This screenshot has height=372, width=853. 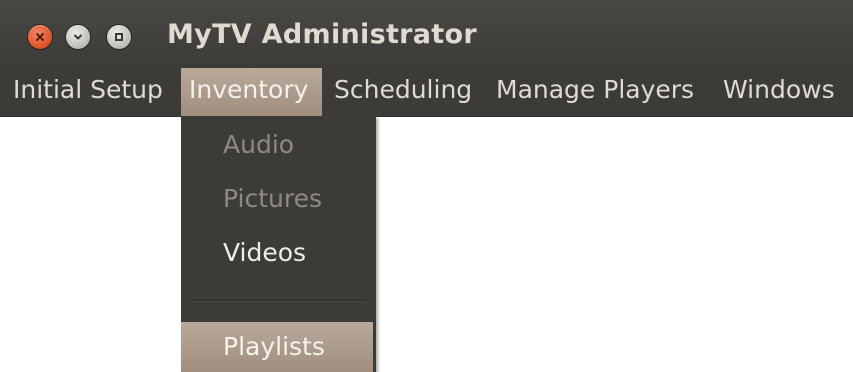 I want to click on menu-item-playlists: Playlists, so click(x=277, y=347).